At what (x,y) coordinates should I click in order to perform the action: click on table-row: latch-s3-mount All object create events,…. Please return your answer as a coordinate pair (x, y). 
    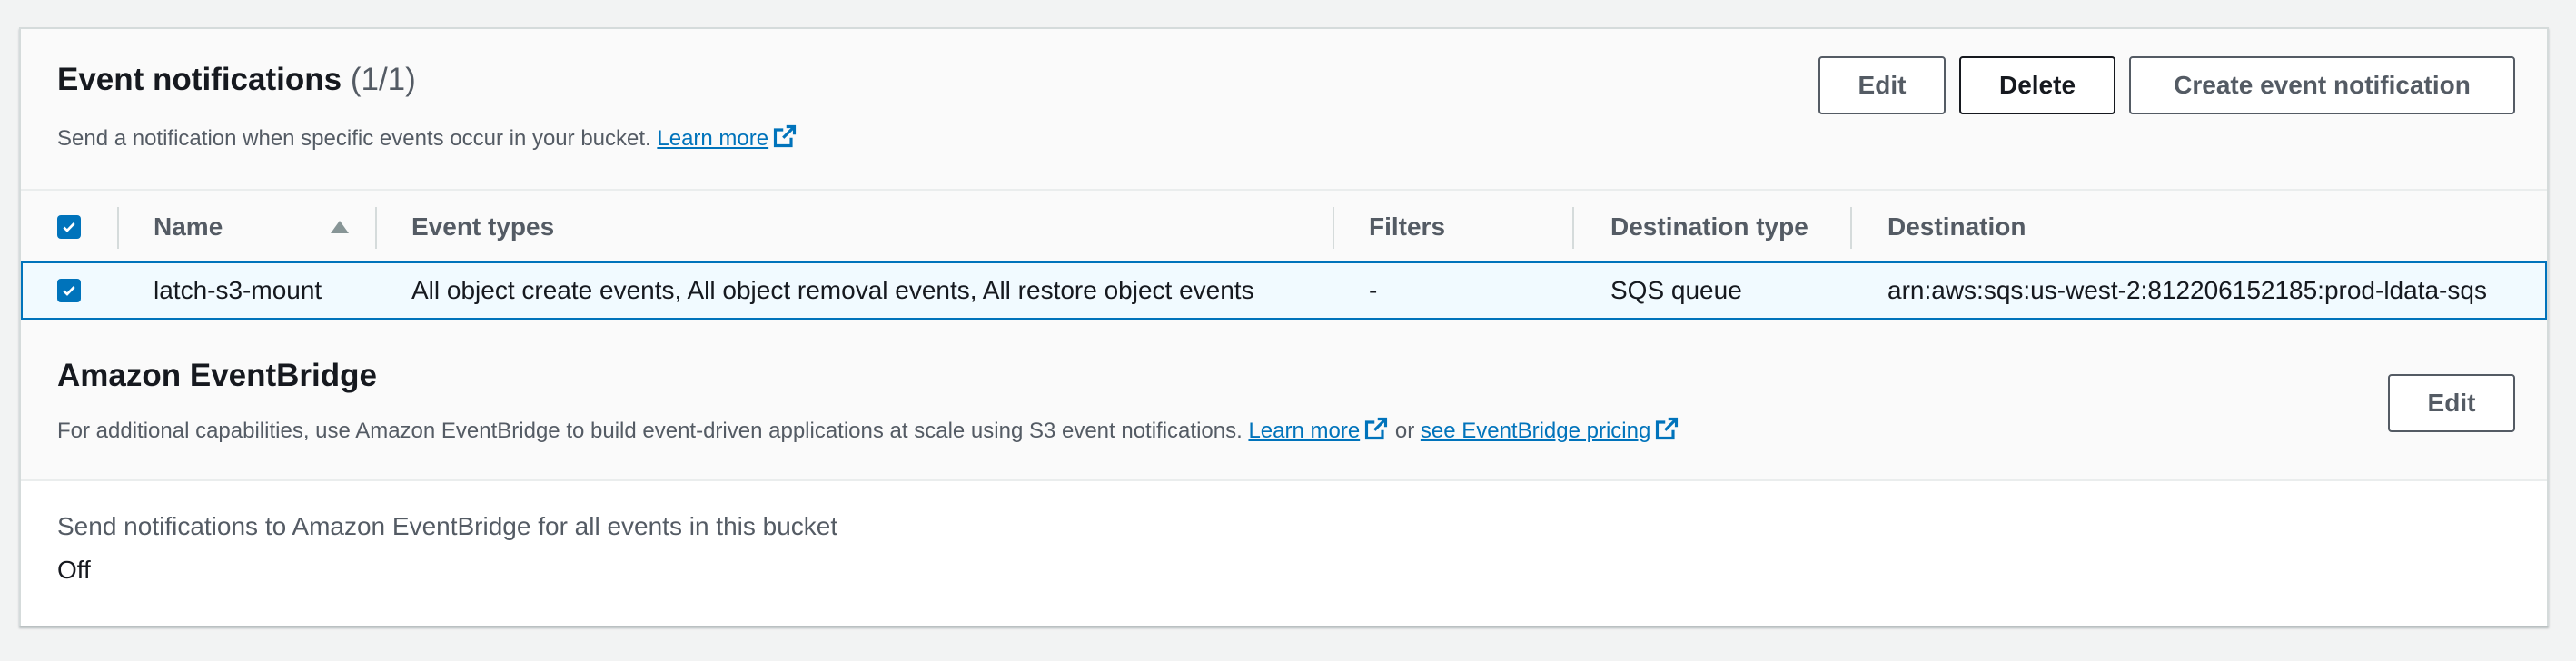
    Looking at the image, I should click on (1284, 290).